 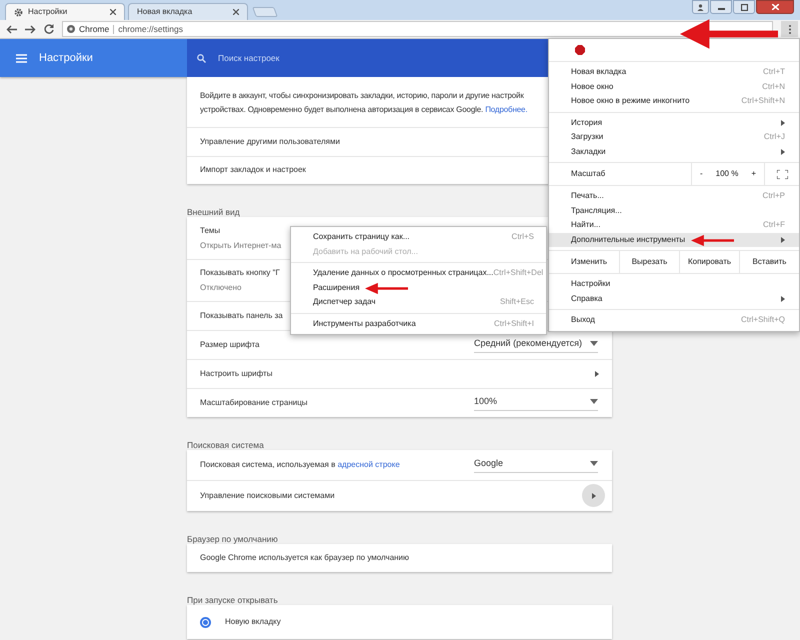 I want to click on setting-label: Темы, so click(x=210, y=230).